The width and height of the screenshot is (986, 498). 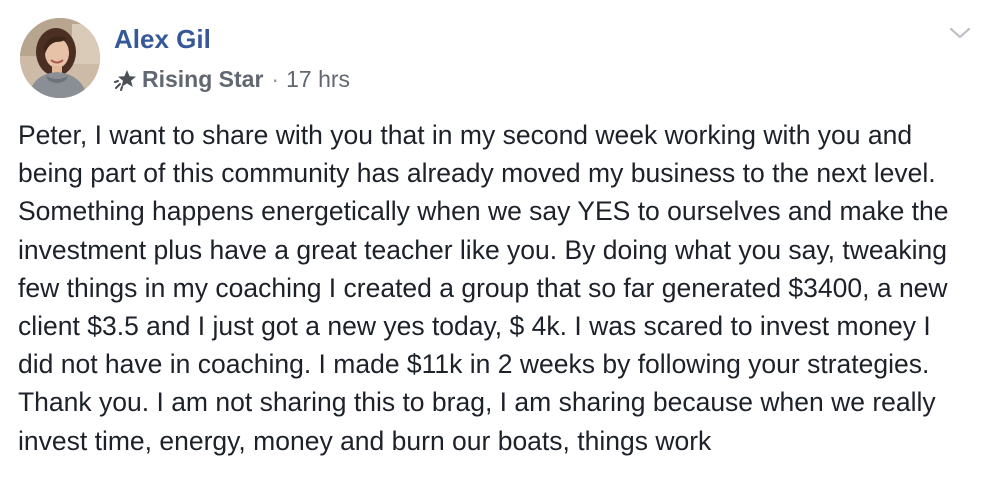 I want to click on author-name: Alex Gil, so click(x=162, y=39).